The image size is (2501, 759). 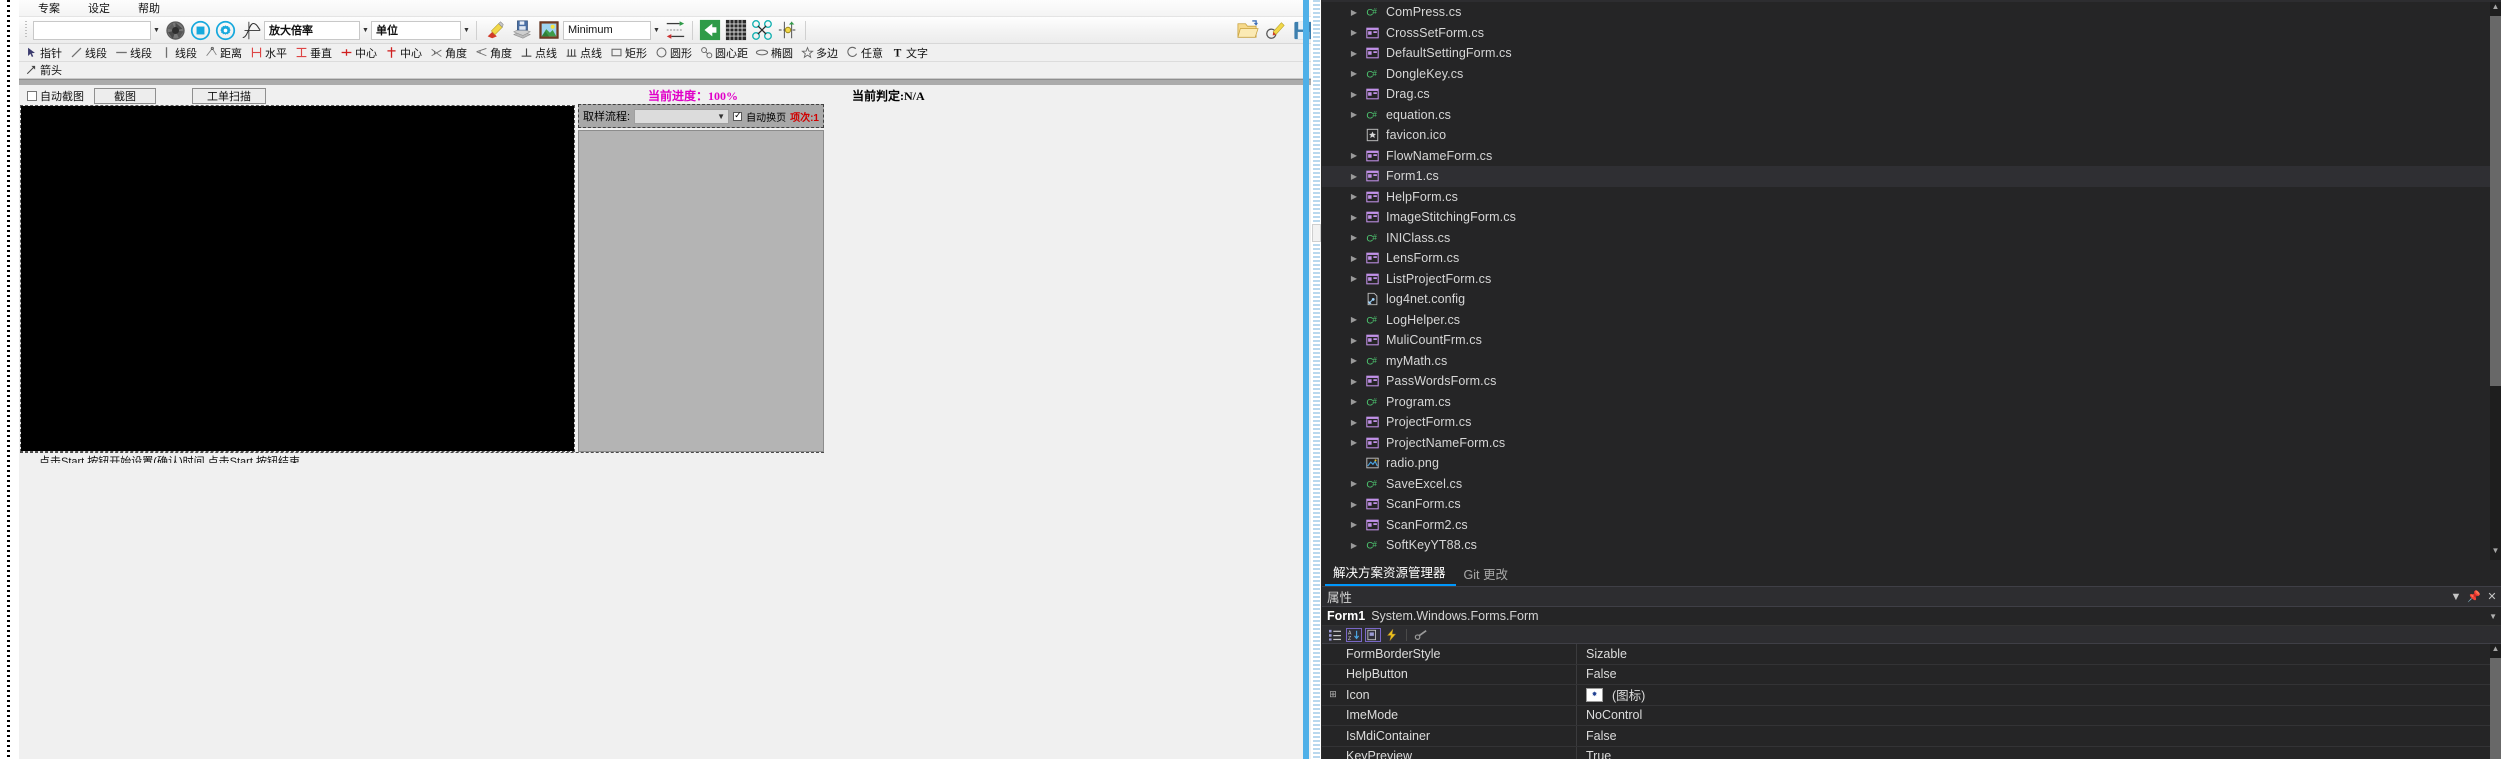 I want to click on green-back-arrow-icon, so click(x=710, y=30).